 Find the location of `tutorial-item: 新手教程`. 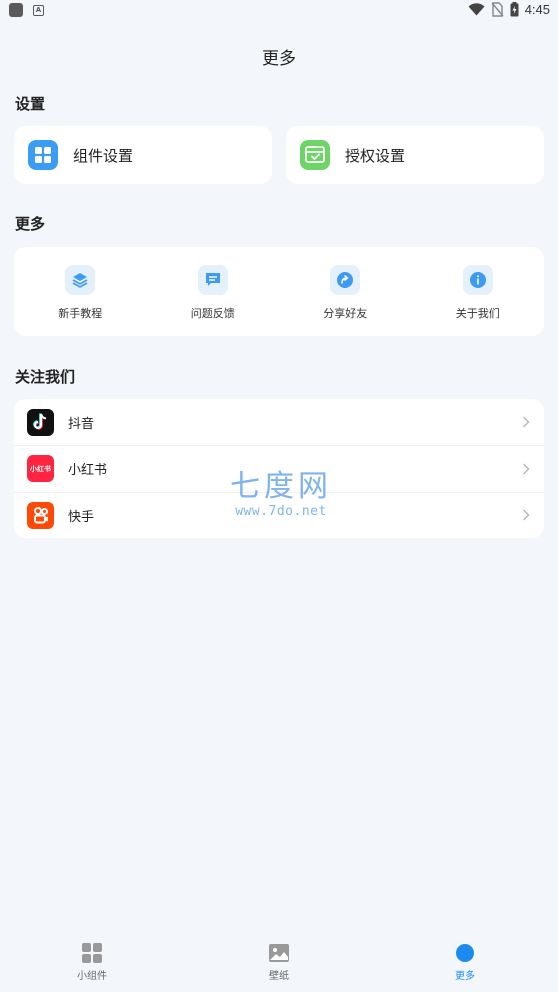

tutorial-item: 新手教程 is located at coordinates (80, 291).